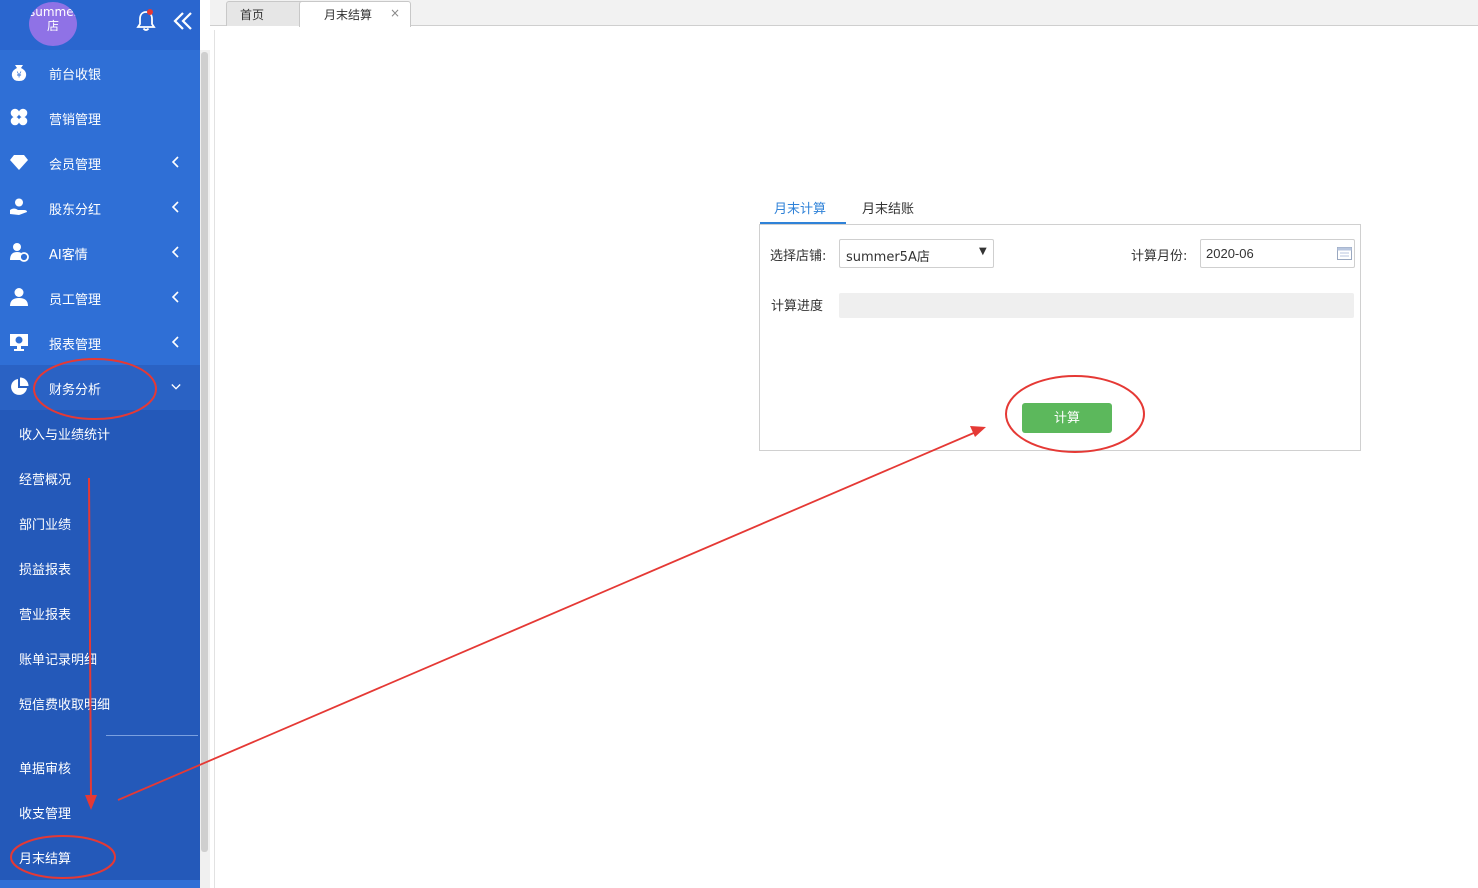 The image size is (1478, 888). I want to click on sub-item-sms-fees: 短信费收取明细, so click(100, 702).